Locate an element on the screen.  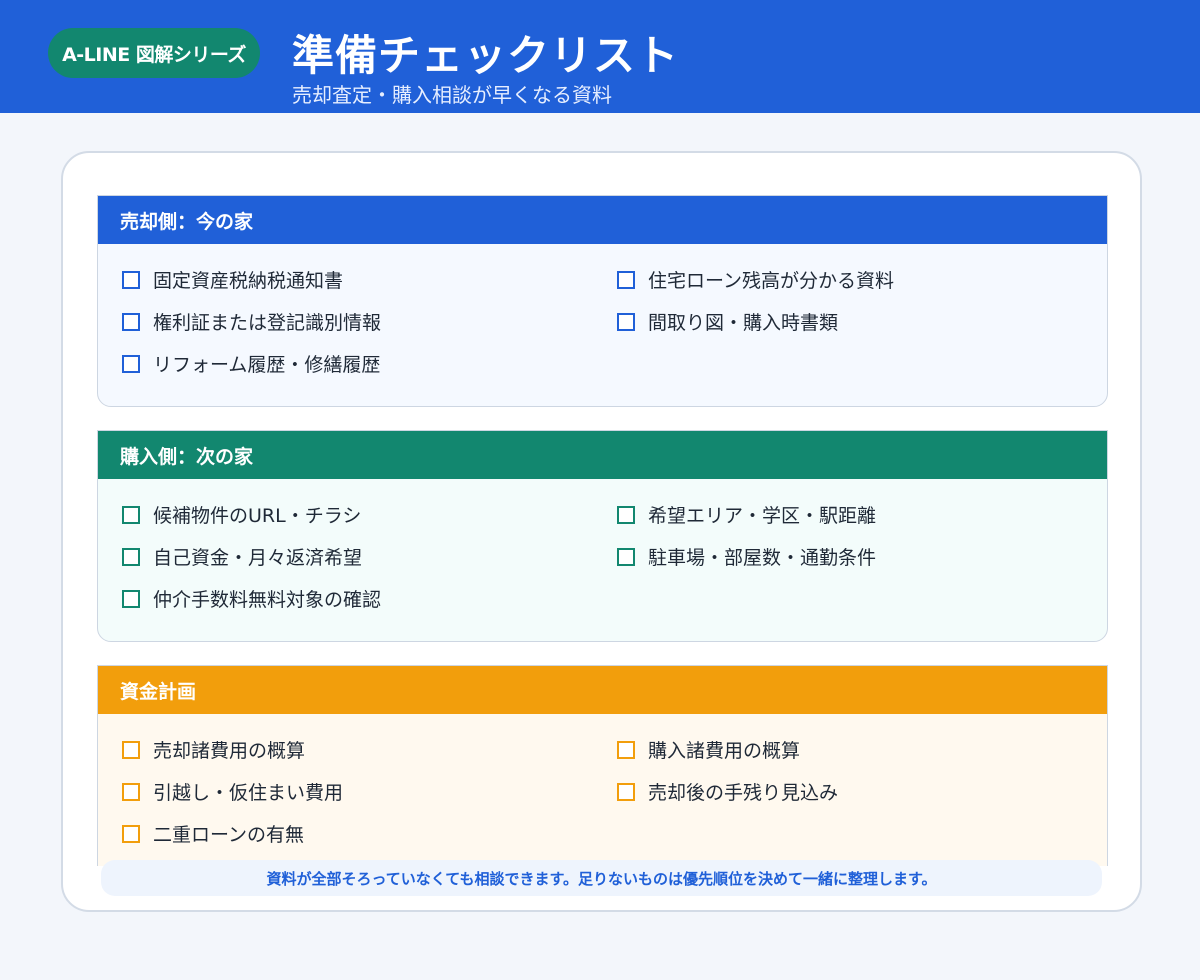
checklist-item: 希望エリア・学区・駅距離 is located at coordinates (746, 516).